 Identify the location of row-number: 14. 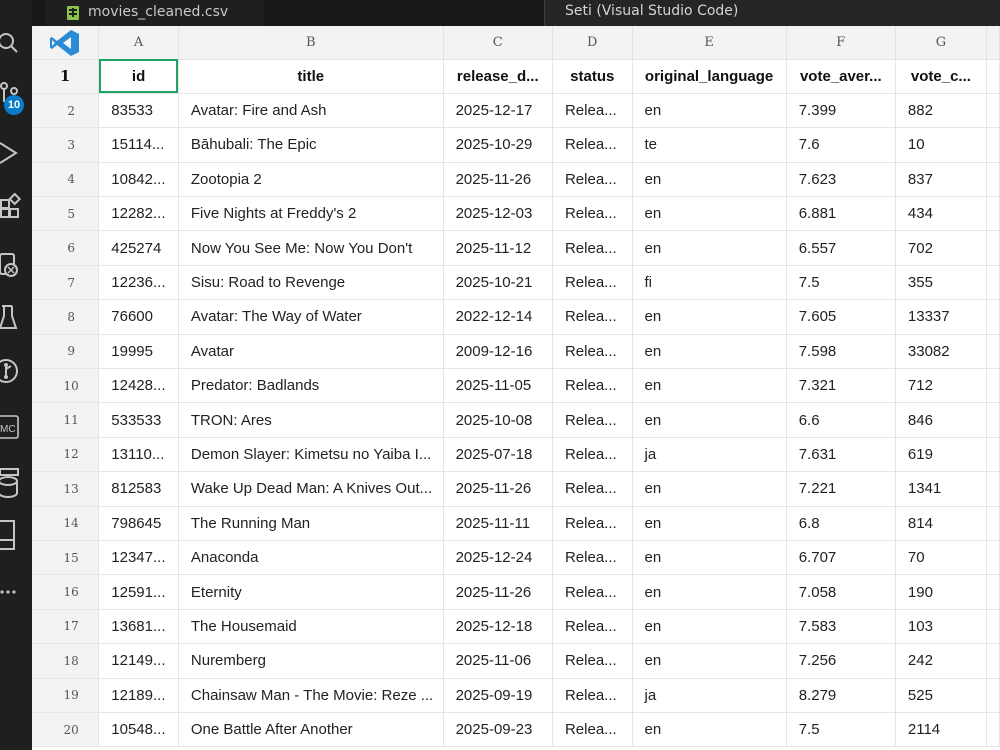
(66, 523).